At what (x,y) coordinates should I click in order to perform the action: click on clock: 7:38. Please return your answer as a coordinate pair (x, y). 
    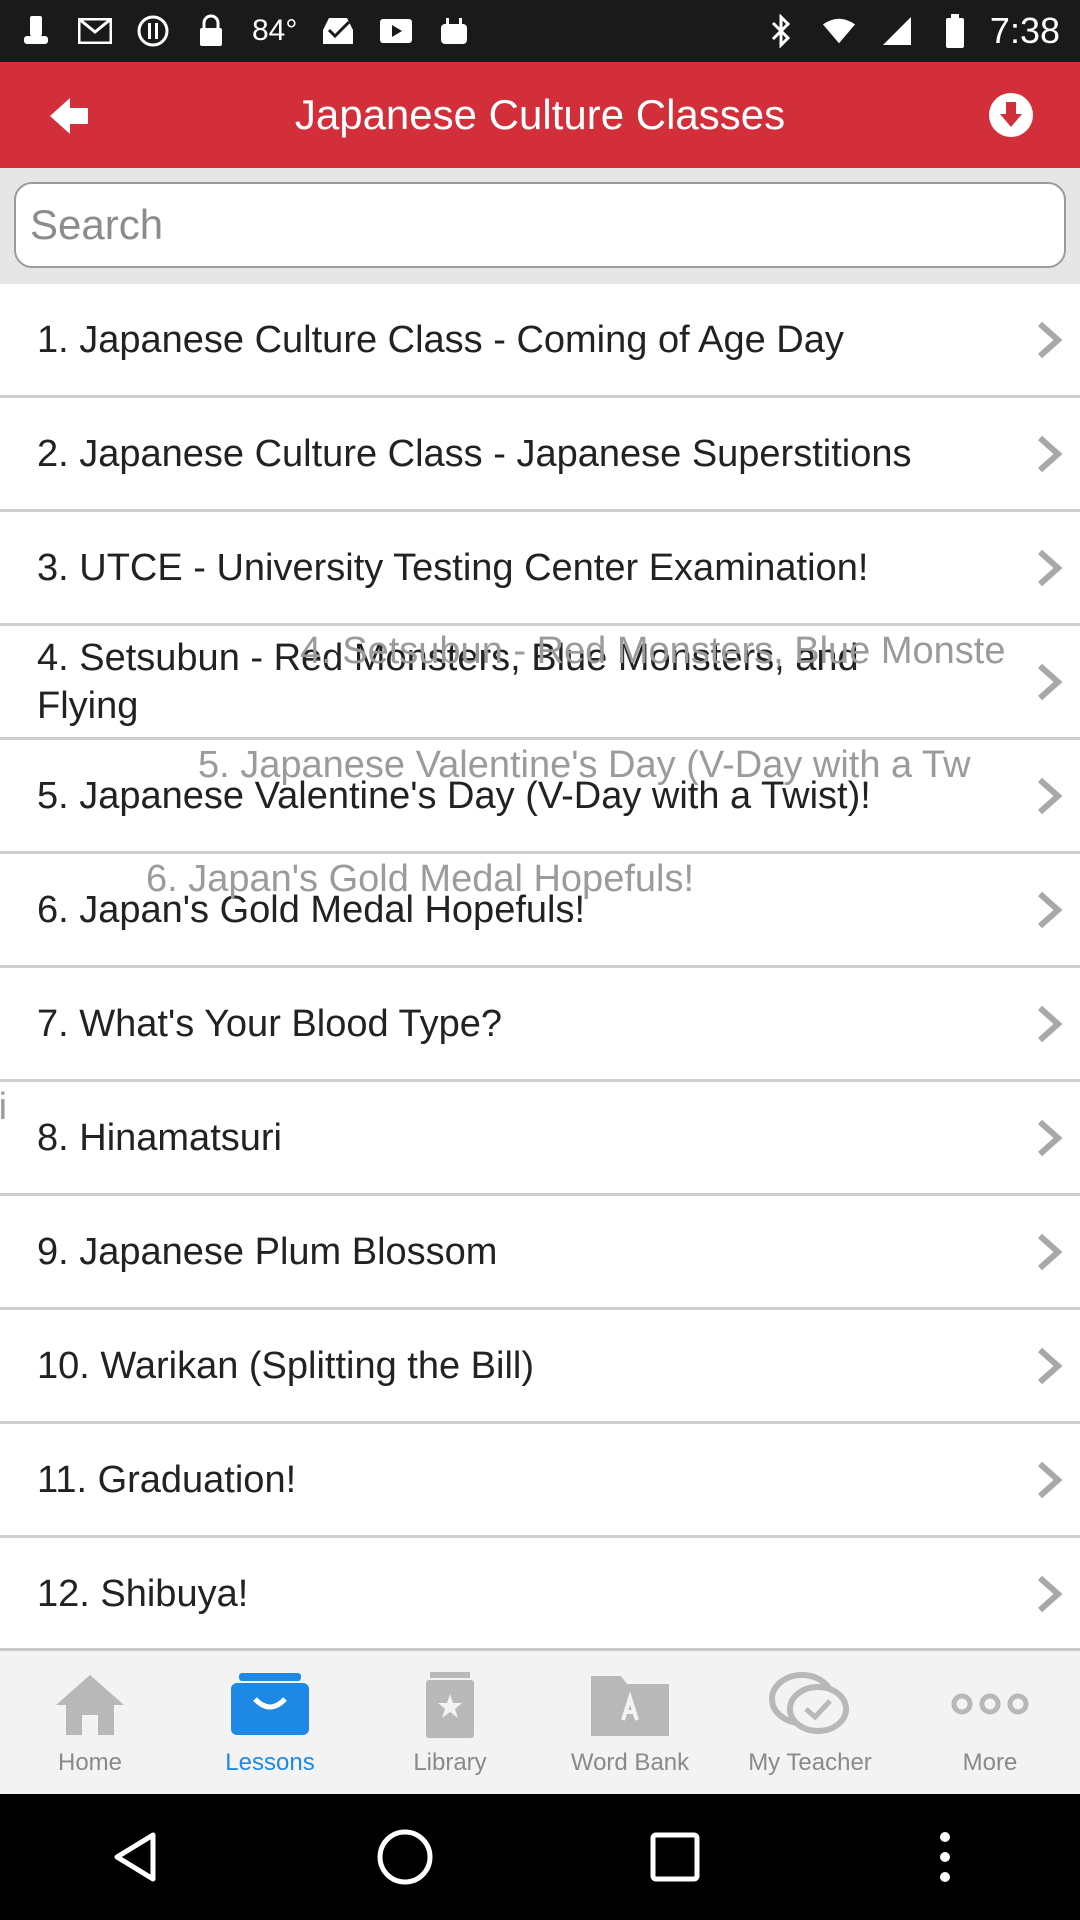
    Looking at the image, I should click on (1024, 30).